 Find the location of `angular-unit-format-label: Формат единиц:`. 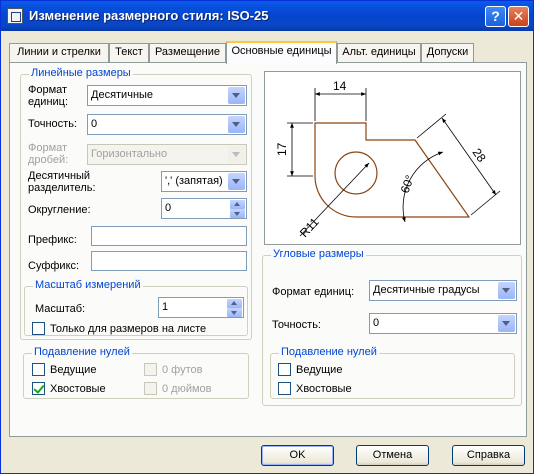

angular-unit-format-label: Формат единиц: is located at coordinates (313, 292).